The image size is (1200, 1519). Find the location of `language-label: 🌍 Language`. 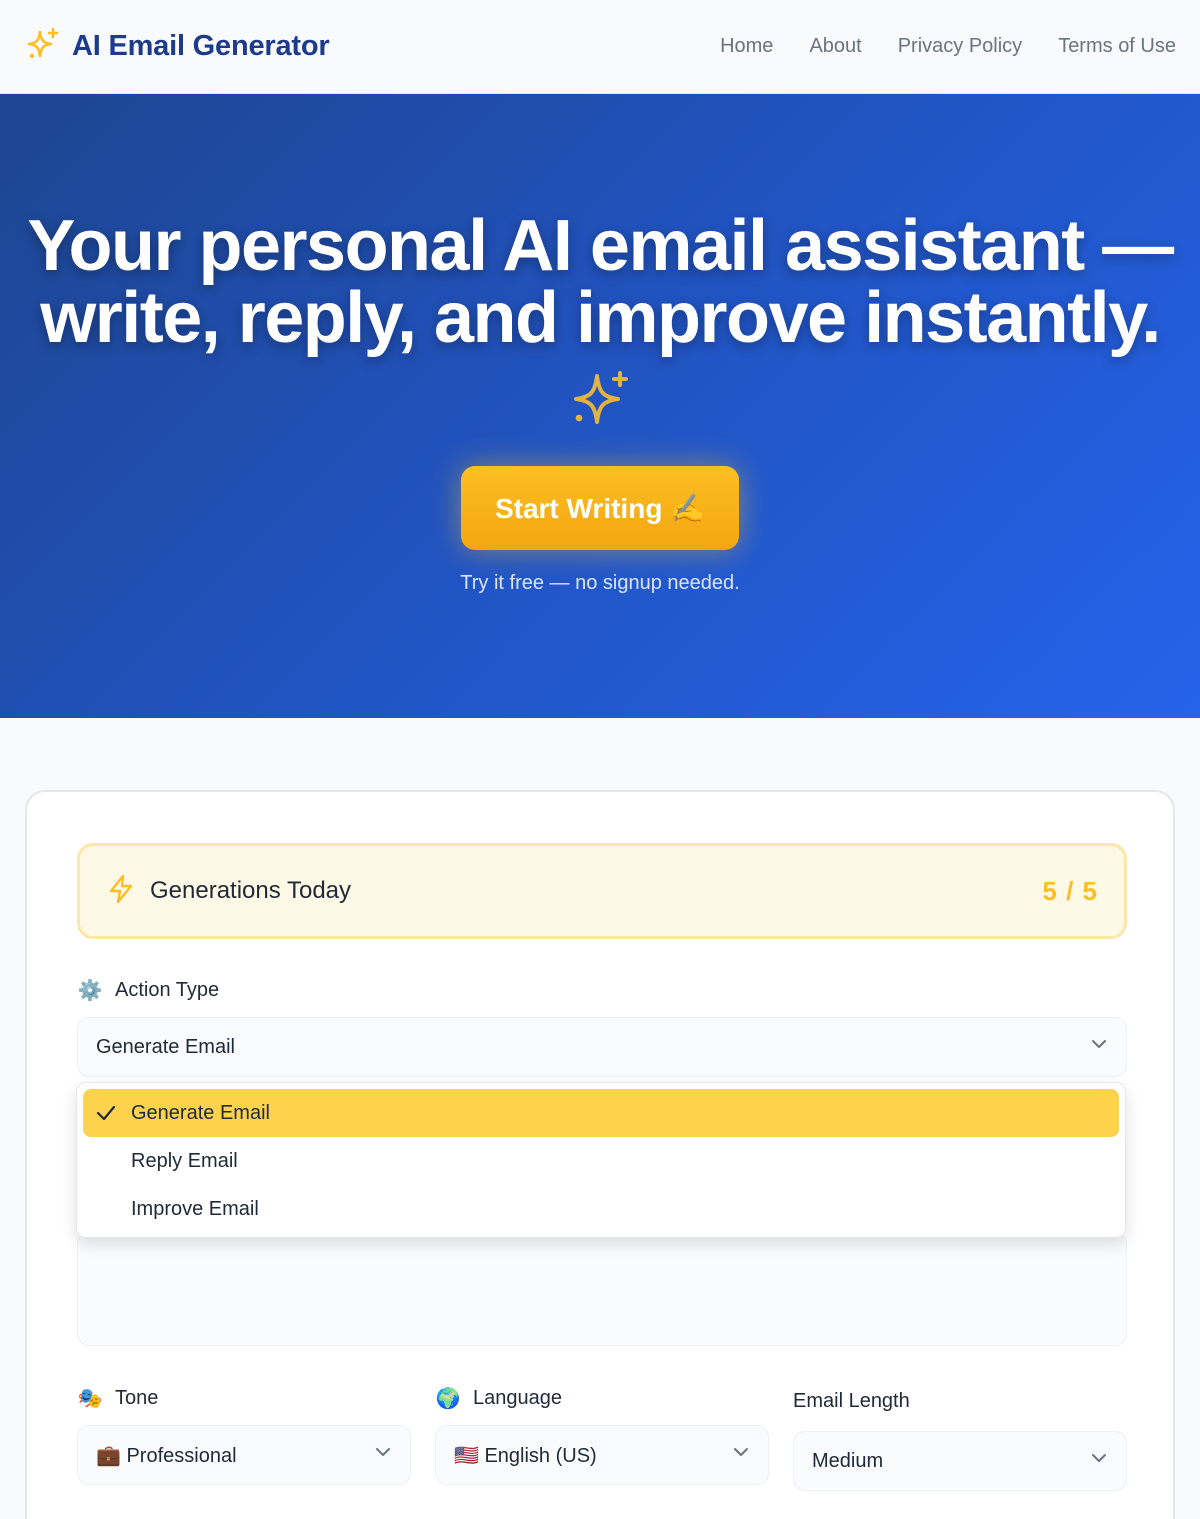

language-label: 🌍 Language is located at coordinates (498, 1398).